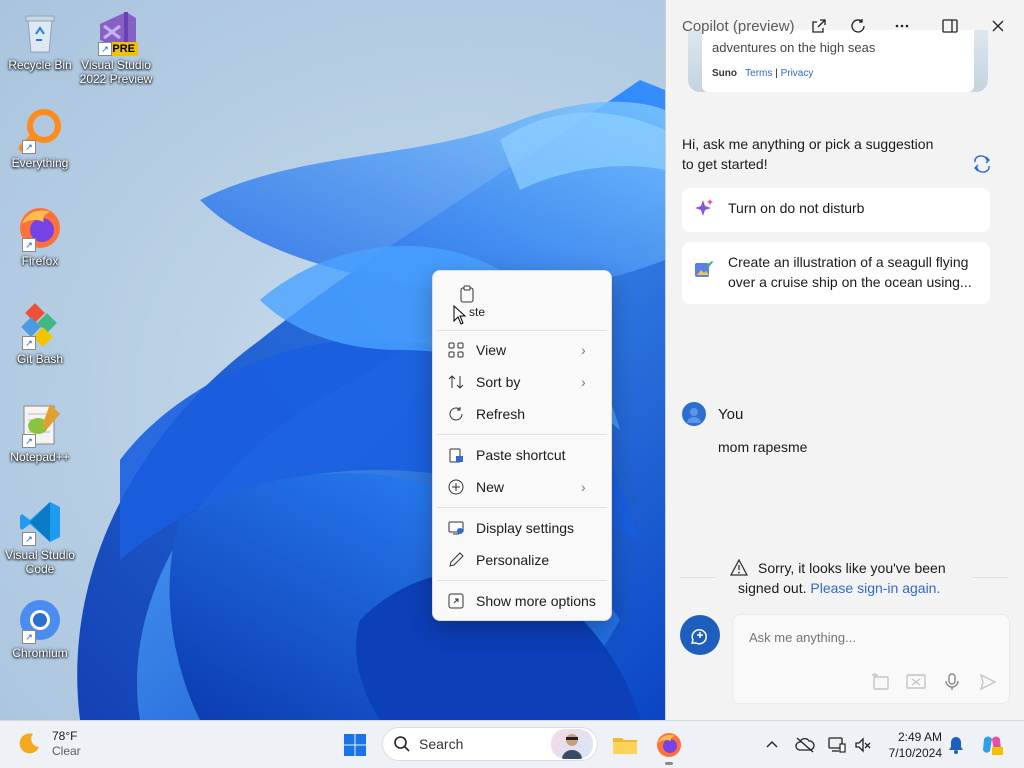 Image resolution: width=1024 pixels, height=768 pixels. Describe the element at coordinates (712, 414) in the screenshot. I see `user-message-header: You` at that location.